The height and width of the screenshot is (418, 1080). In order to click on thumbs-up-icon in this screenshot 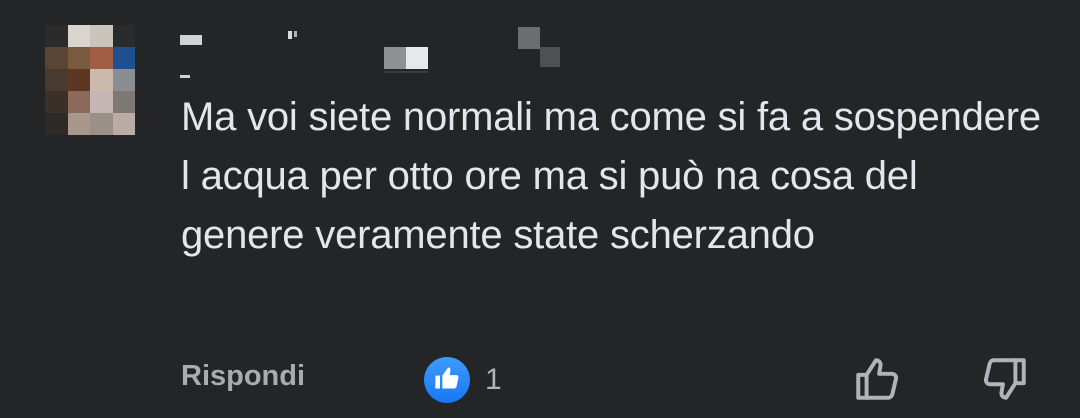, I will do `click(447, 380)`.